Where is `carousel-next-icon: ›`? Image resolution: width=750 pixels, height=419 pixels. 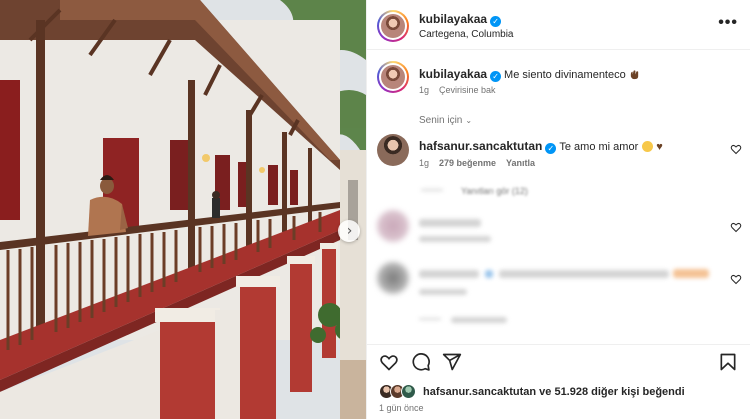
carousel-next-icon: › is located at coordinates (349, 231).